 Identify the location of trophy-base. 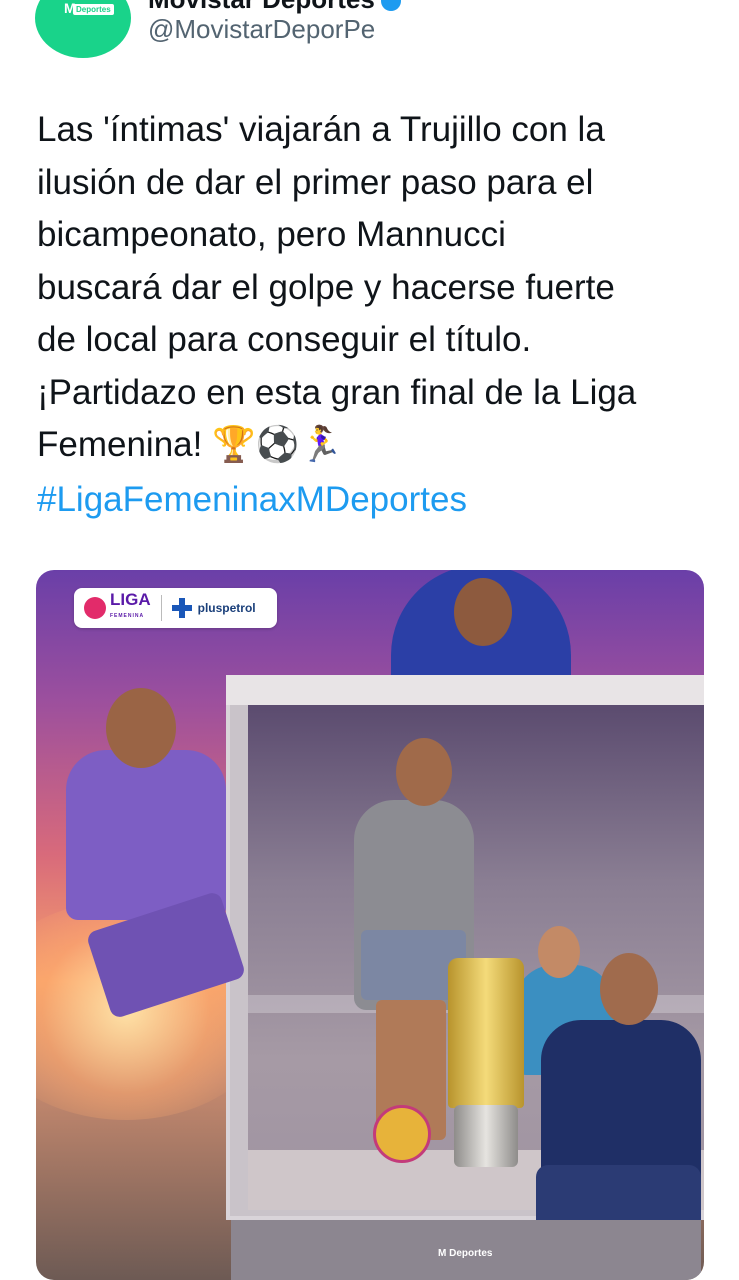
(486, 1136).